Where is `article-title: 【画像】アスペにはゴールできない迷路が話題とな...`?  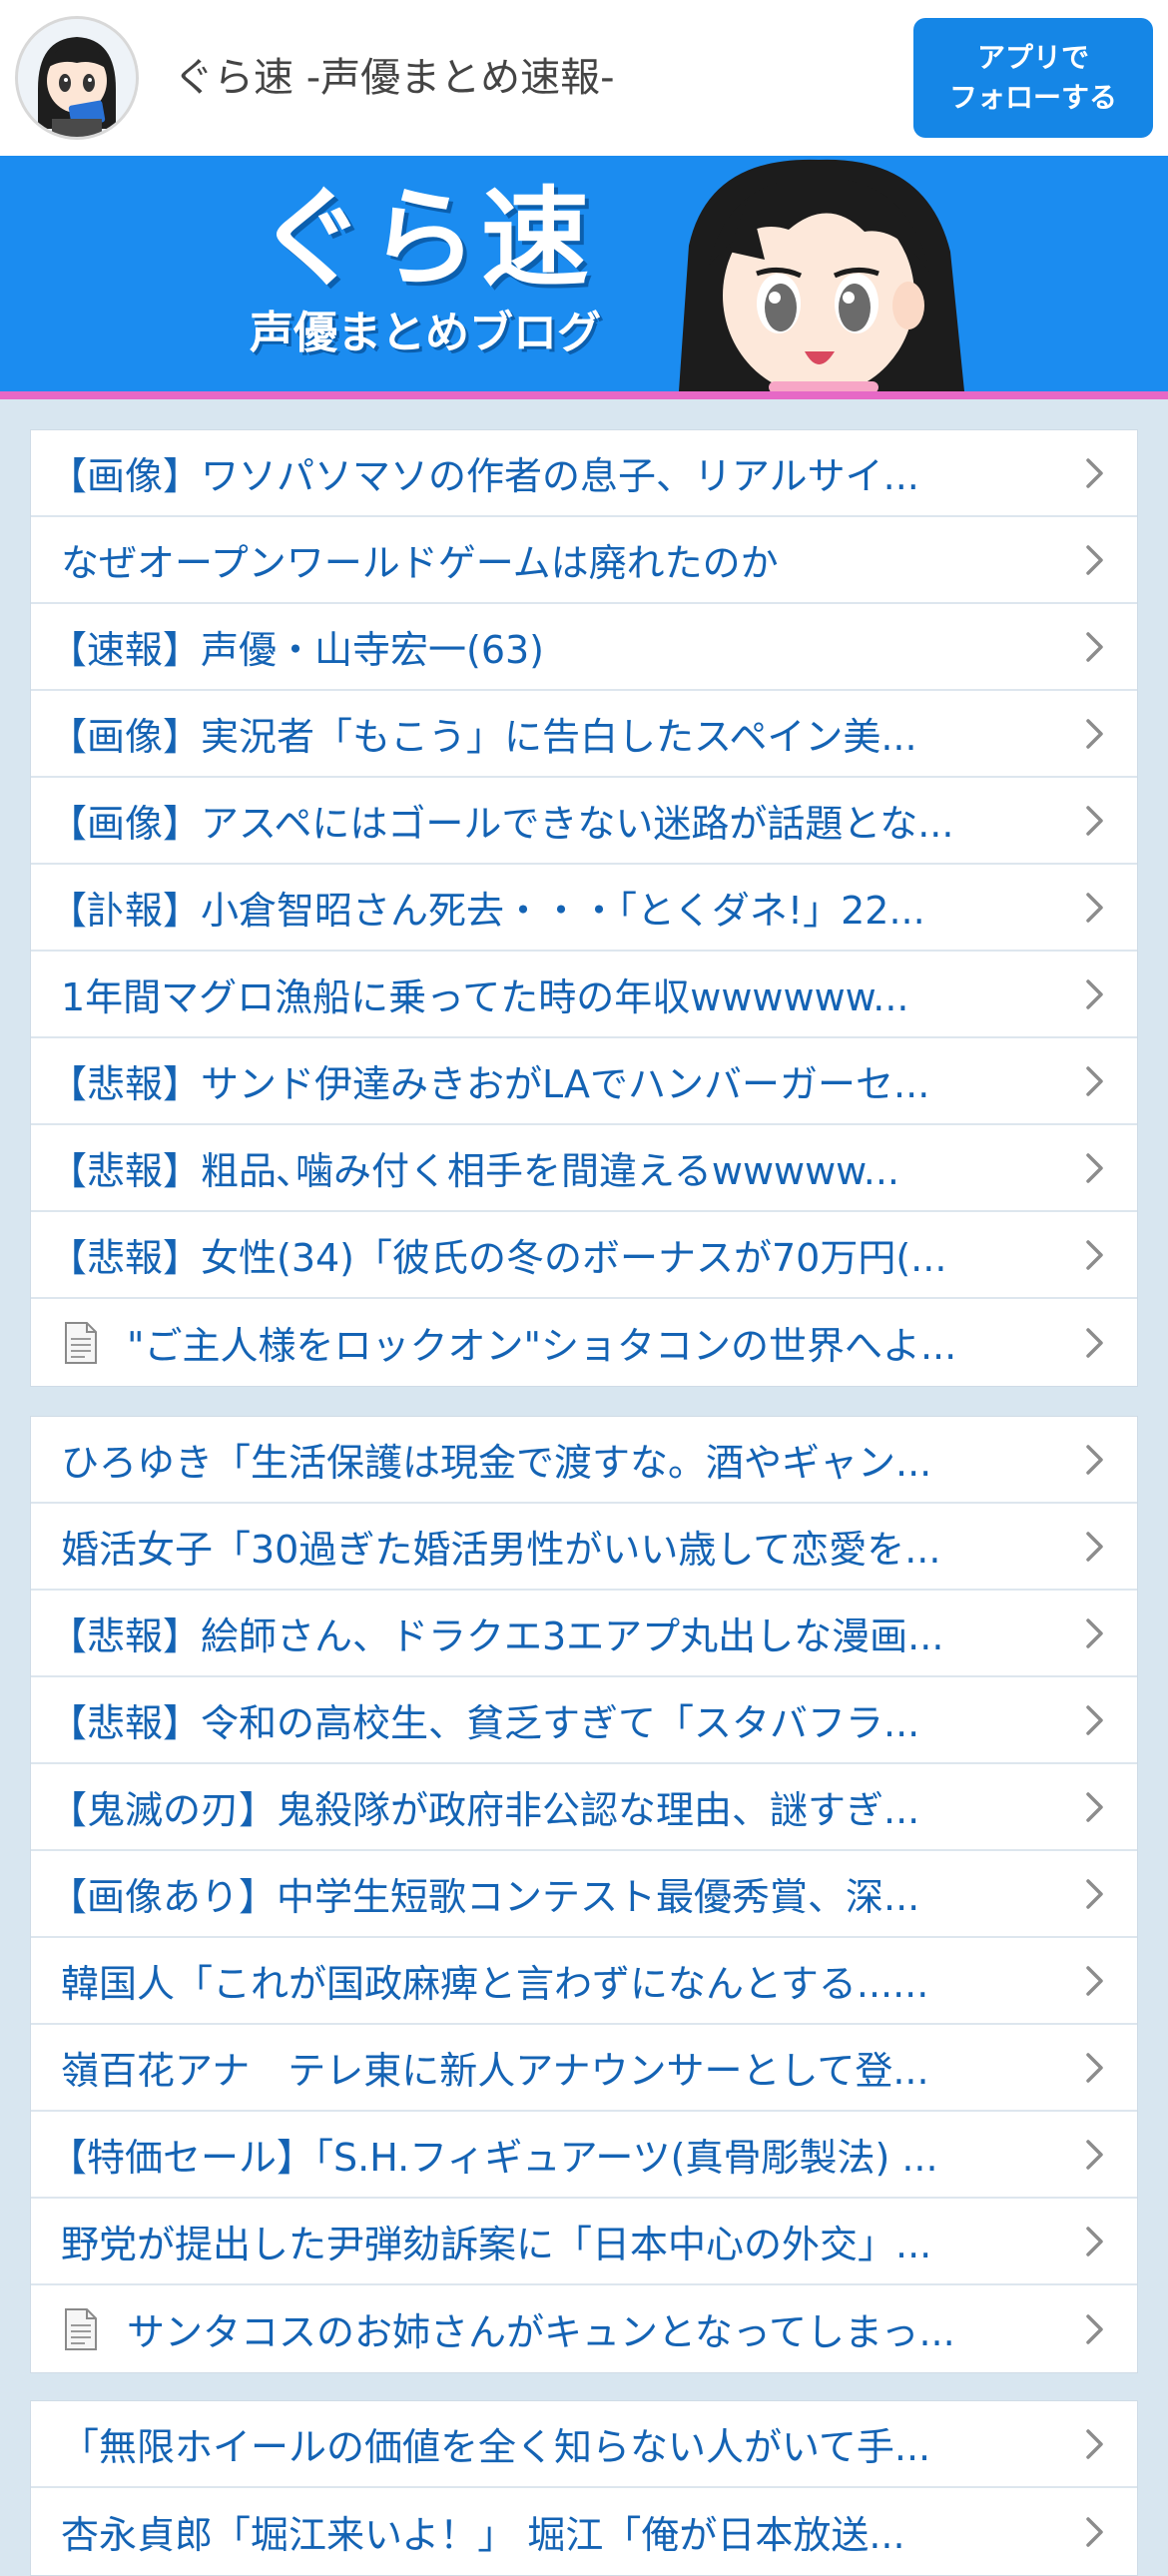 article-title: 【画像】アスペにはゴールできない迷路が話題とな... is located at coordinates (501, 824).